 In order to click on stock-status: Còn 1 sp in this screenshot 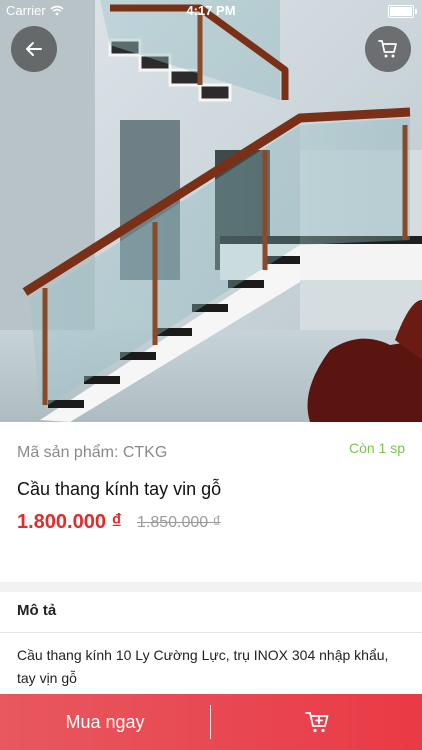, I will do `click(376, 448)`.